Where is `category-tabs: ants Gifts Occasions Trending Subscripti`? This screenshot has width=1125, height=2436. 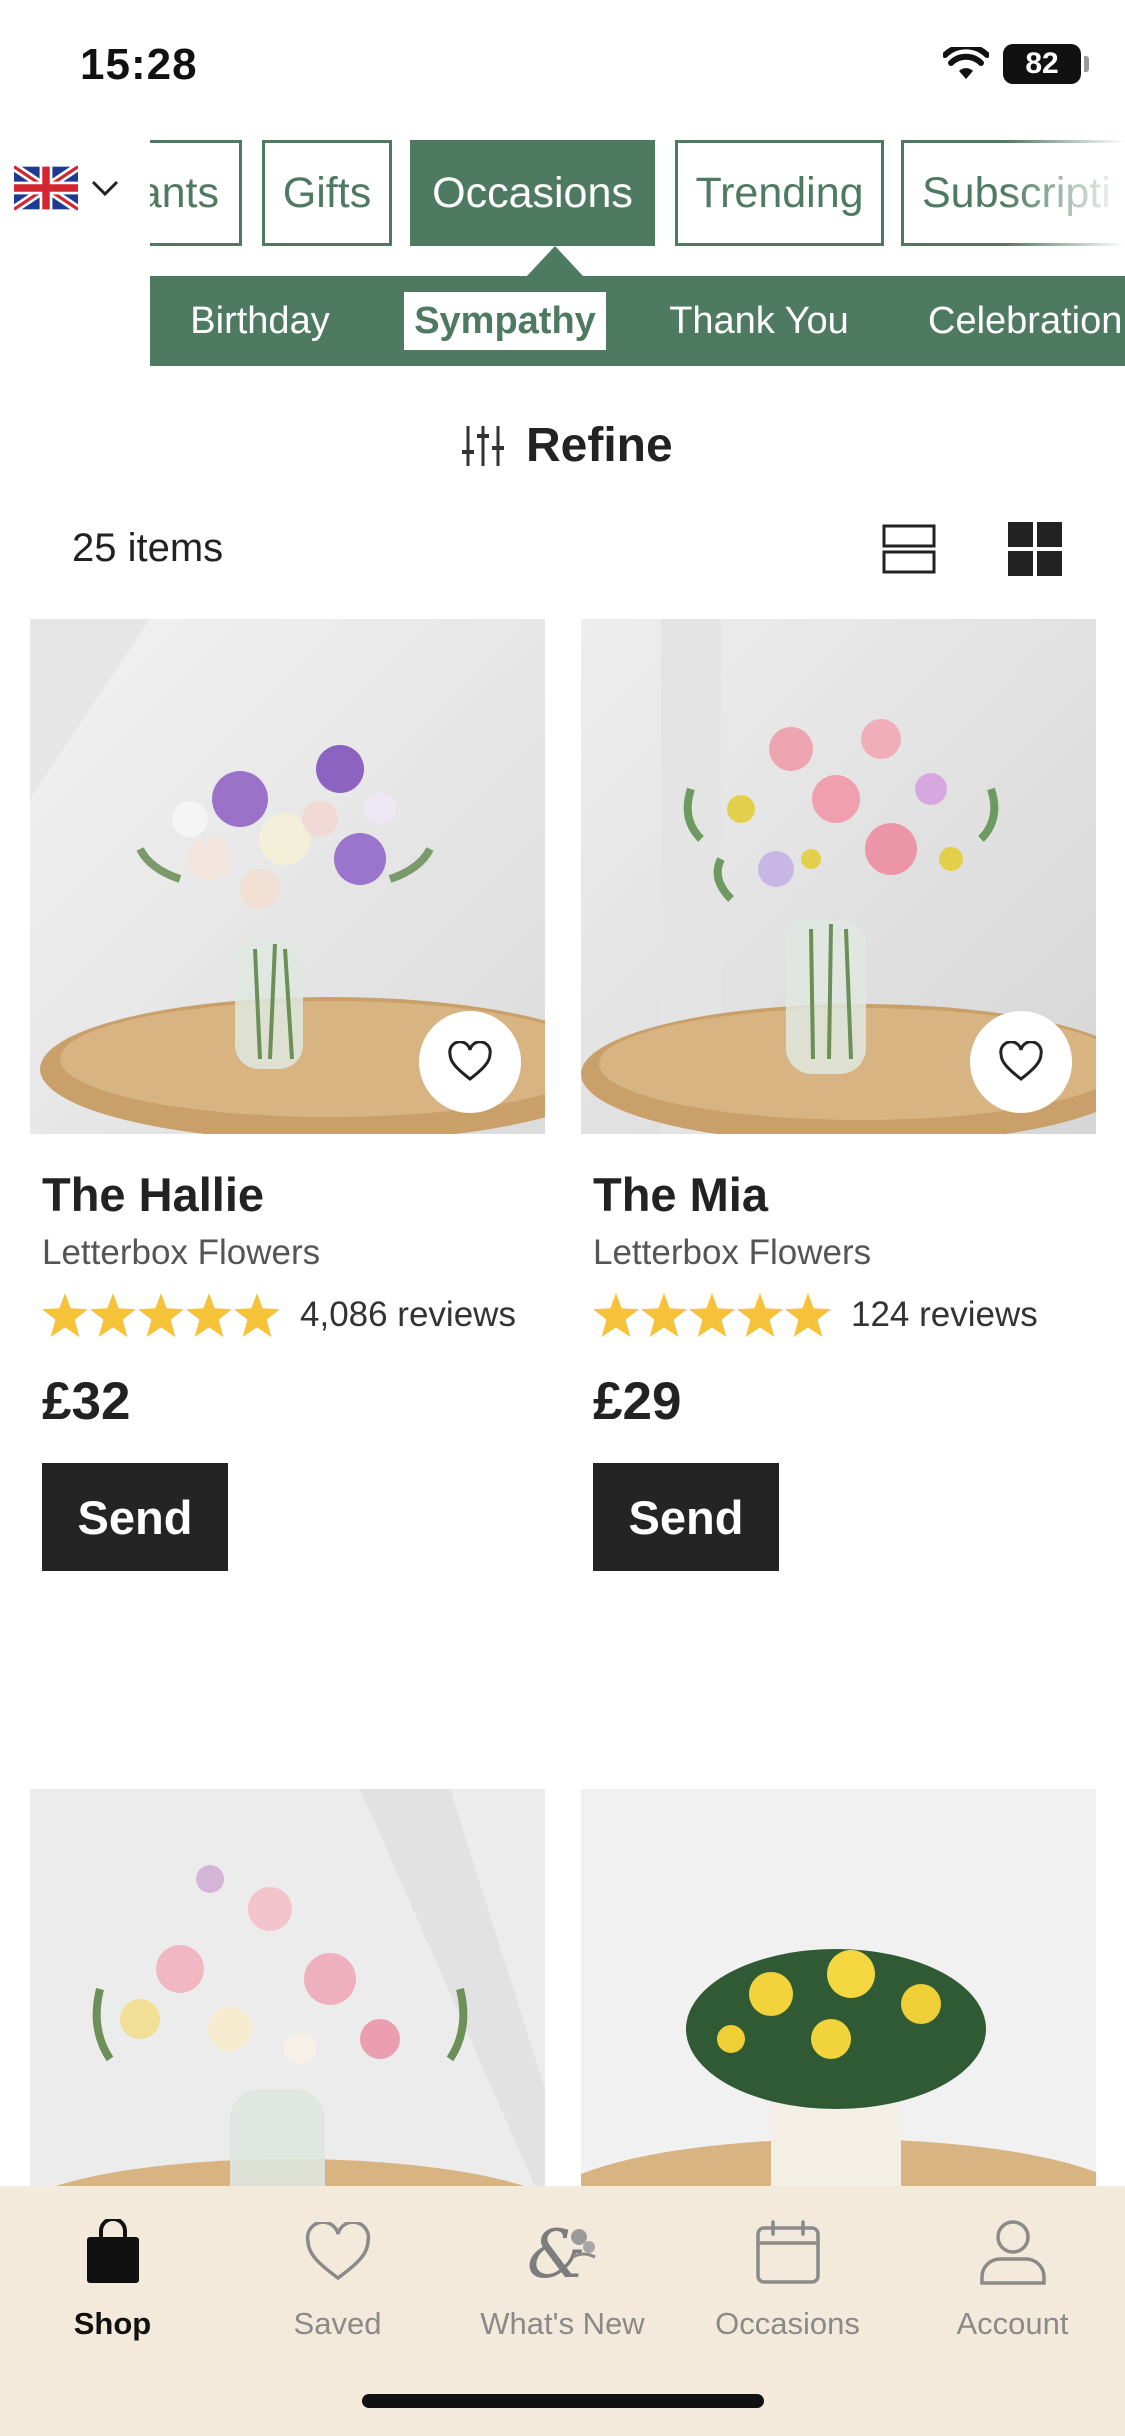
category-tabs: ants Gifts Occasions Trending Subscripti is located at coordinates (637, 193).